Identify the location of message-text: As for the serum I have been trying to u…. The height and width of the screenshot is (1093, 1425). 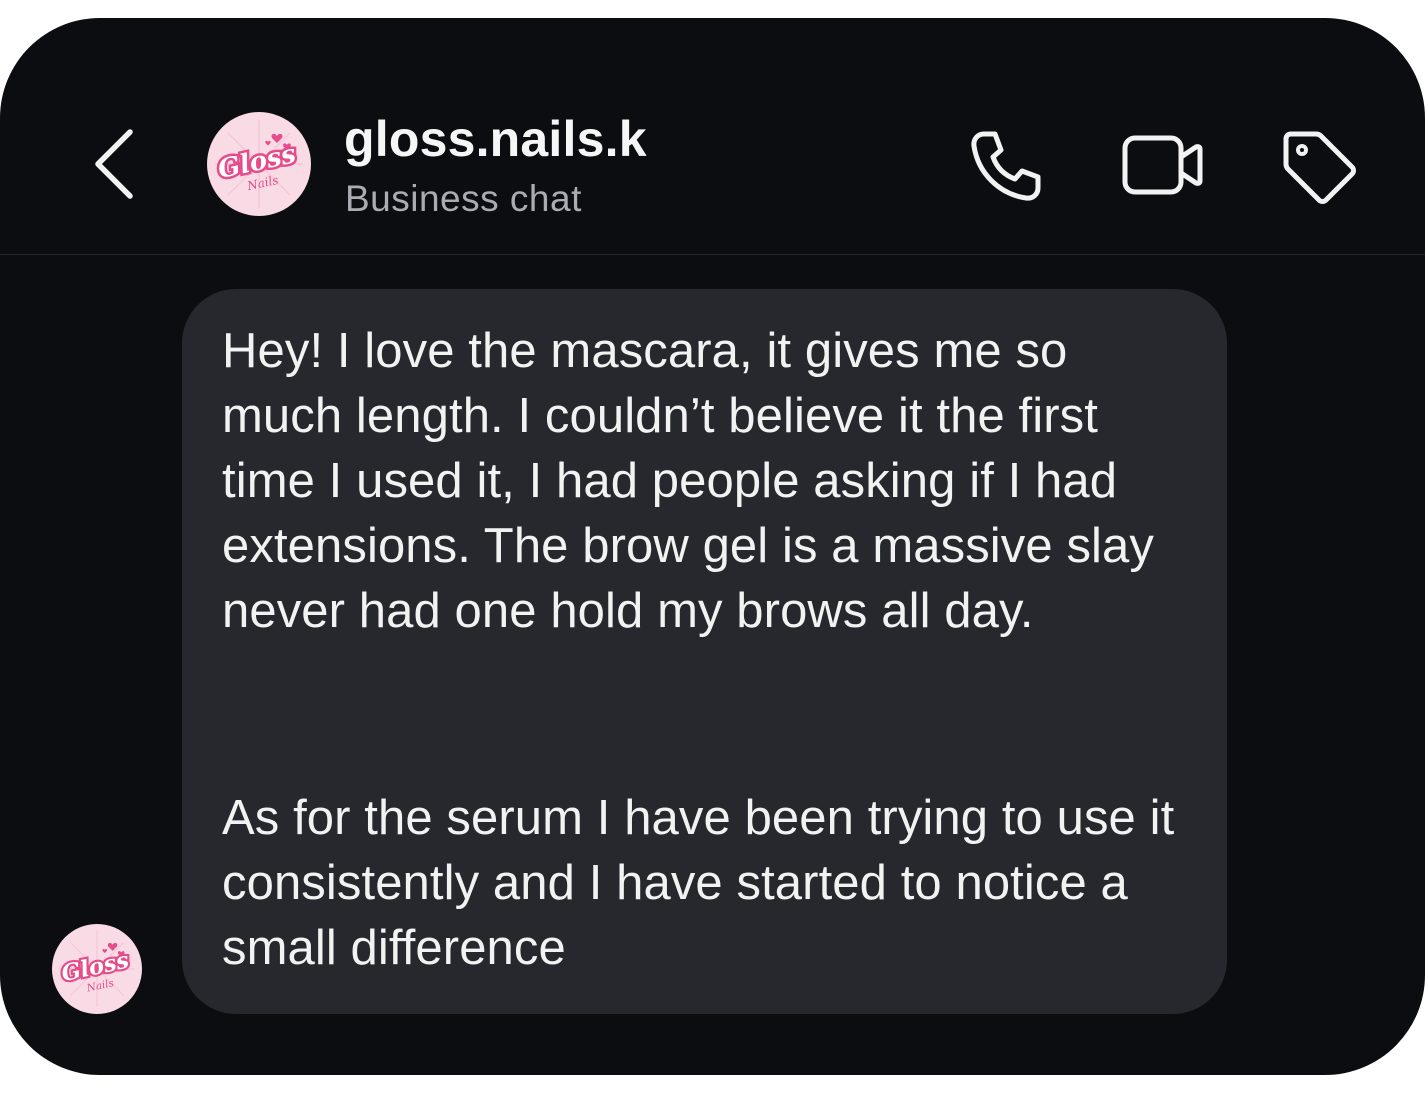
(698, 883).